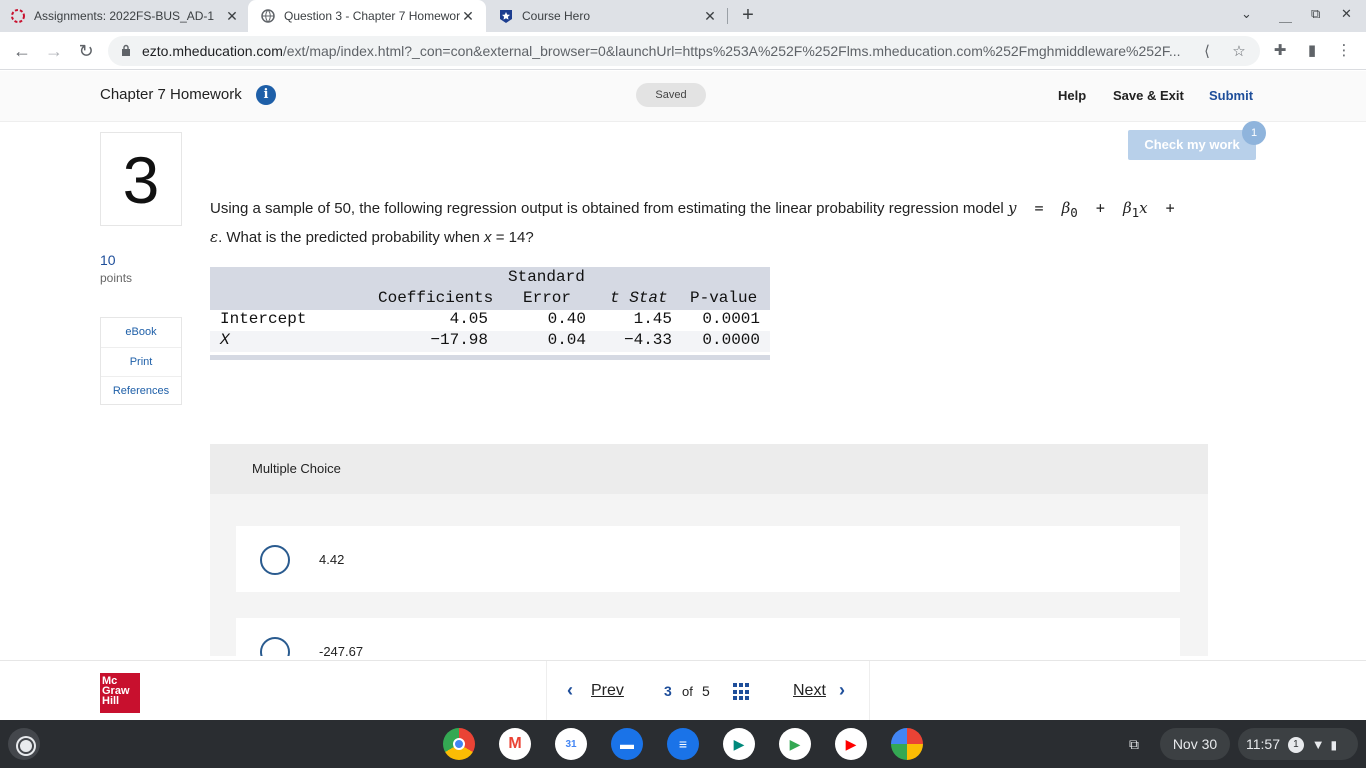  What do you see at coordinates (731, 340) in the screenshot?
I see `row-p: 0.0000` at bounding box center [731, 340].